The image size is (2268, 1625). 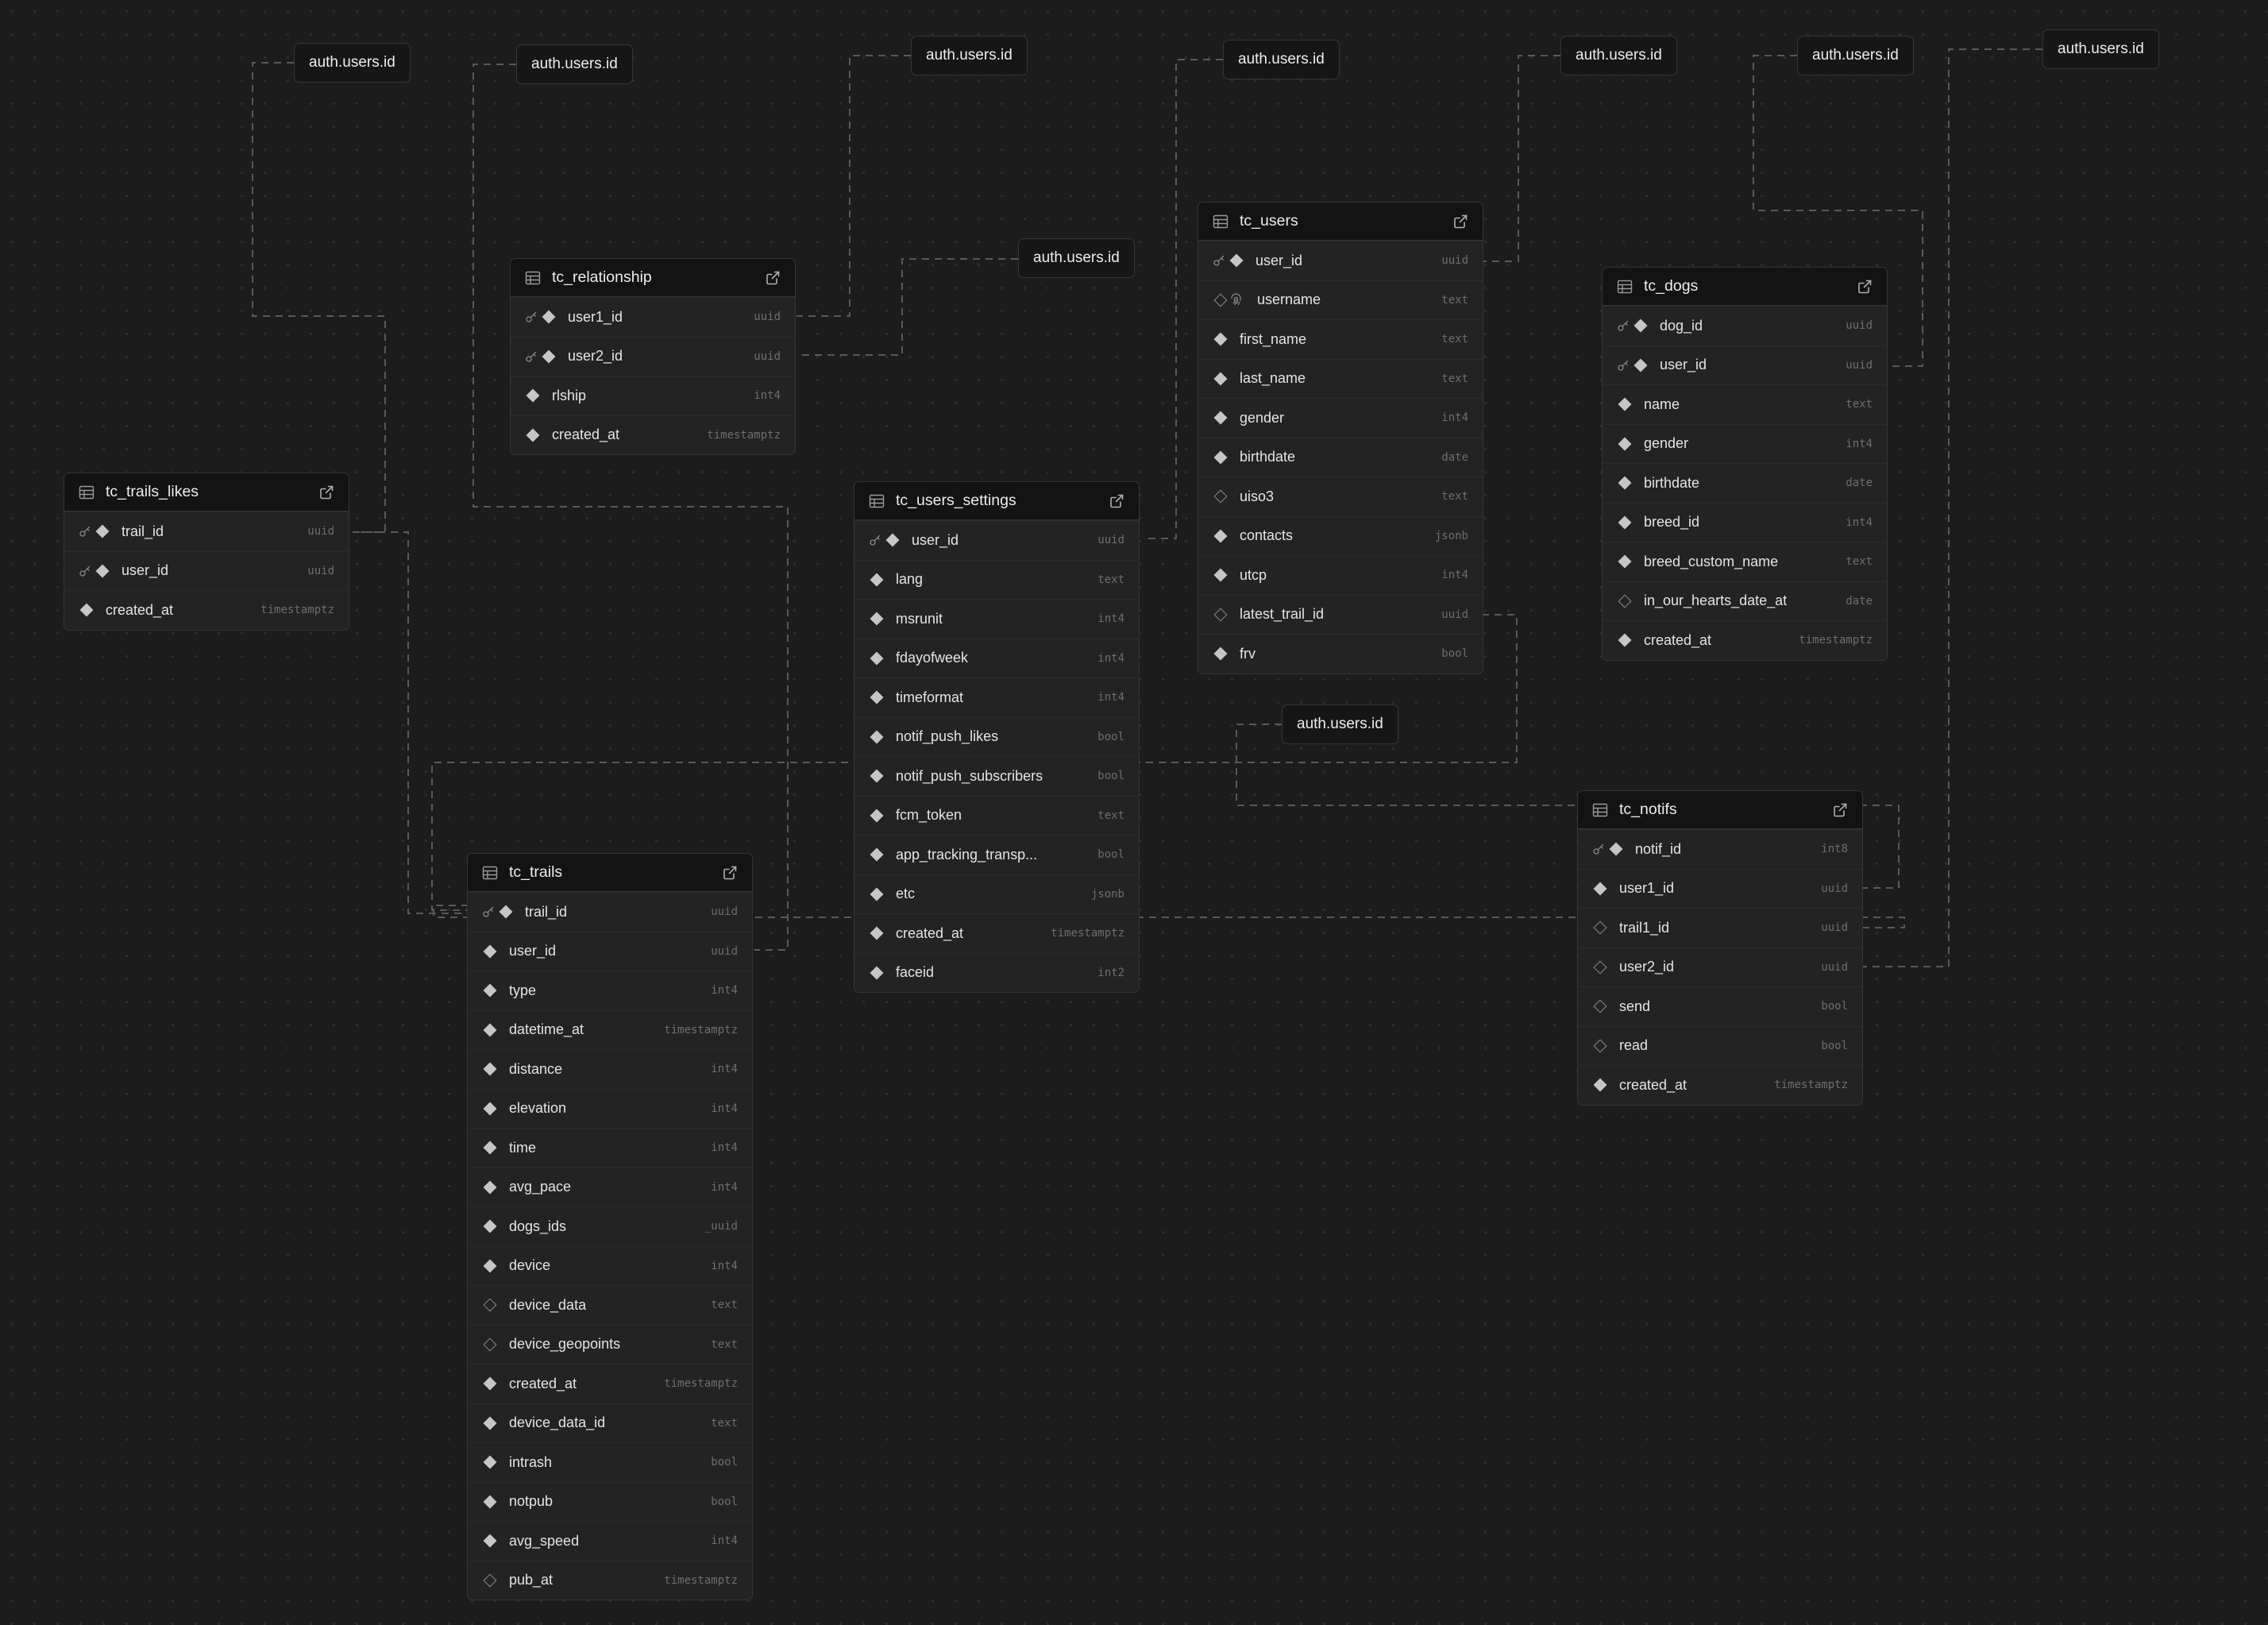 What do you see at coordinates (610, 1383) in the screenshot?
I see `column-row-created-at: created_at timestamptz` at bounding box center [610, 1383].